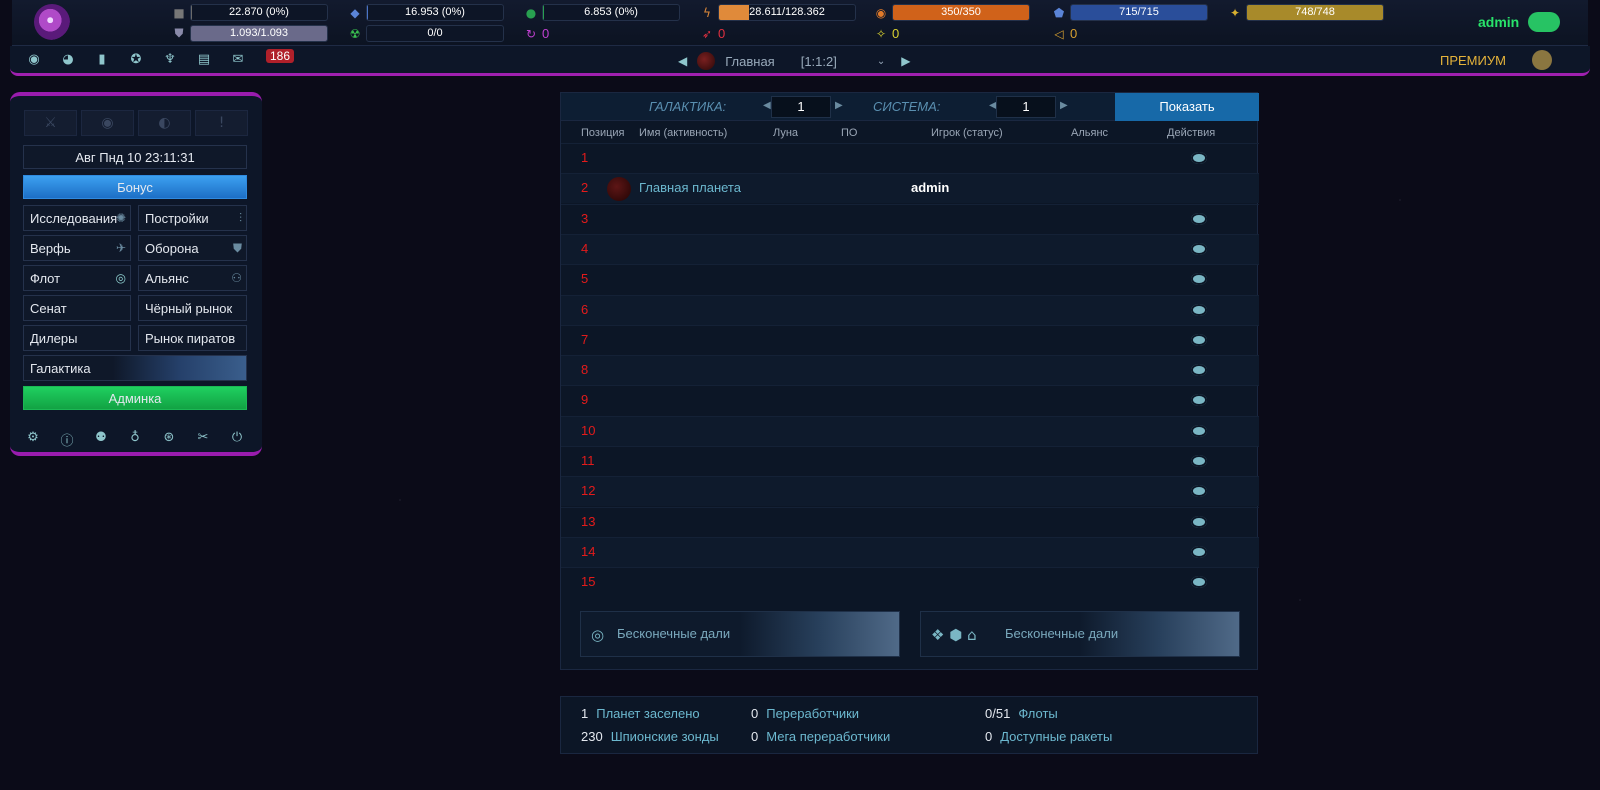 This screenshot has width=1600, height=790. Describe the element at coordinates (203, 439) in the screenshot. I see `tools-icon: ✂` at that location.